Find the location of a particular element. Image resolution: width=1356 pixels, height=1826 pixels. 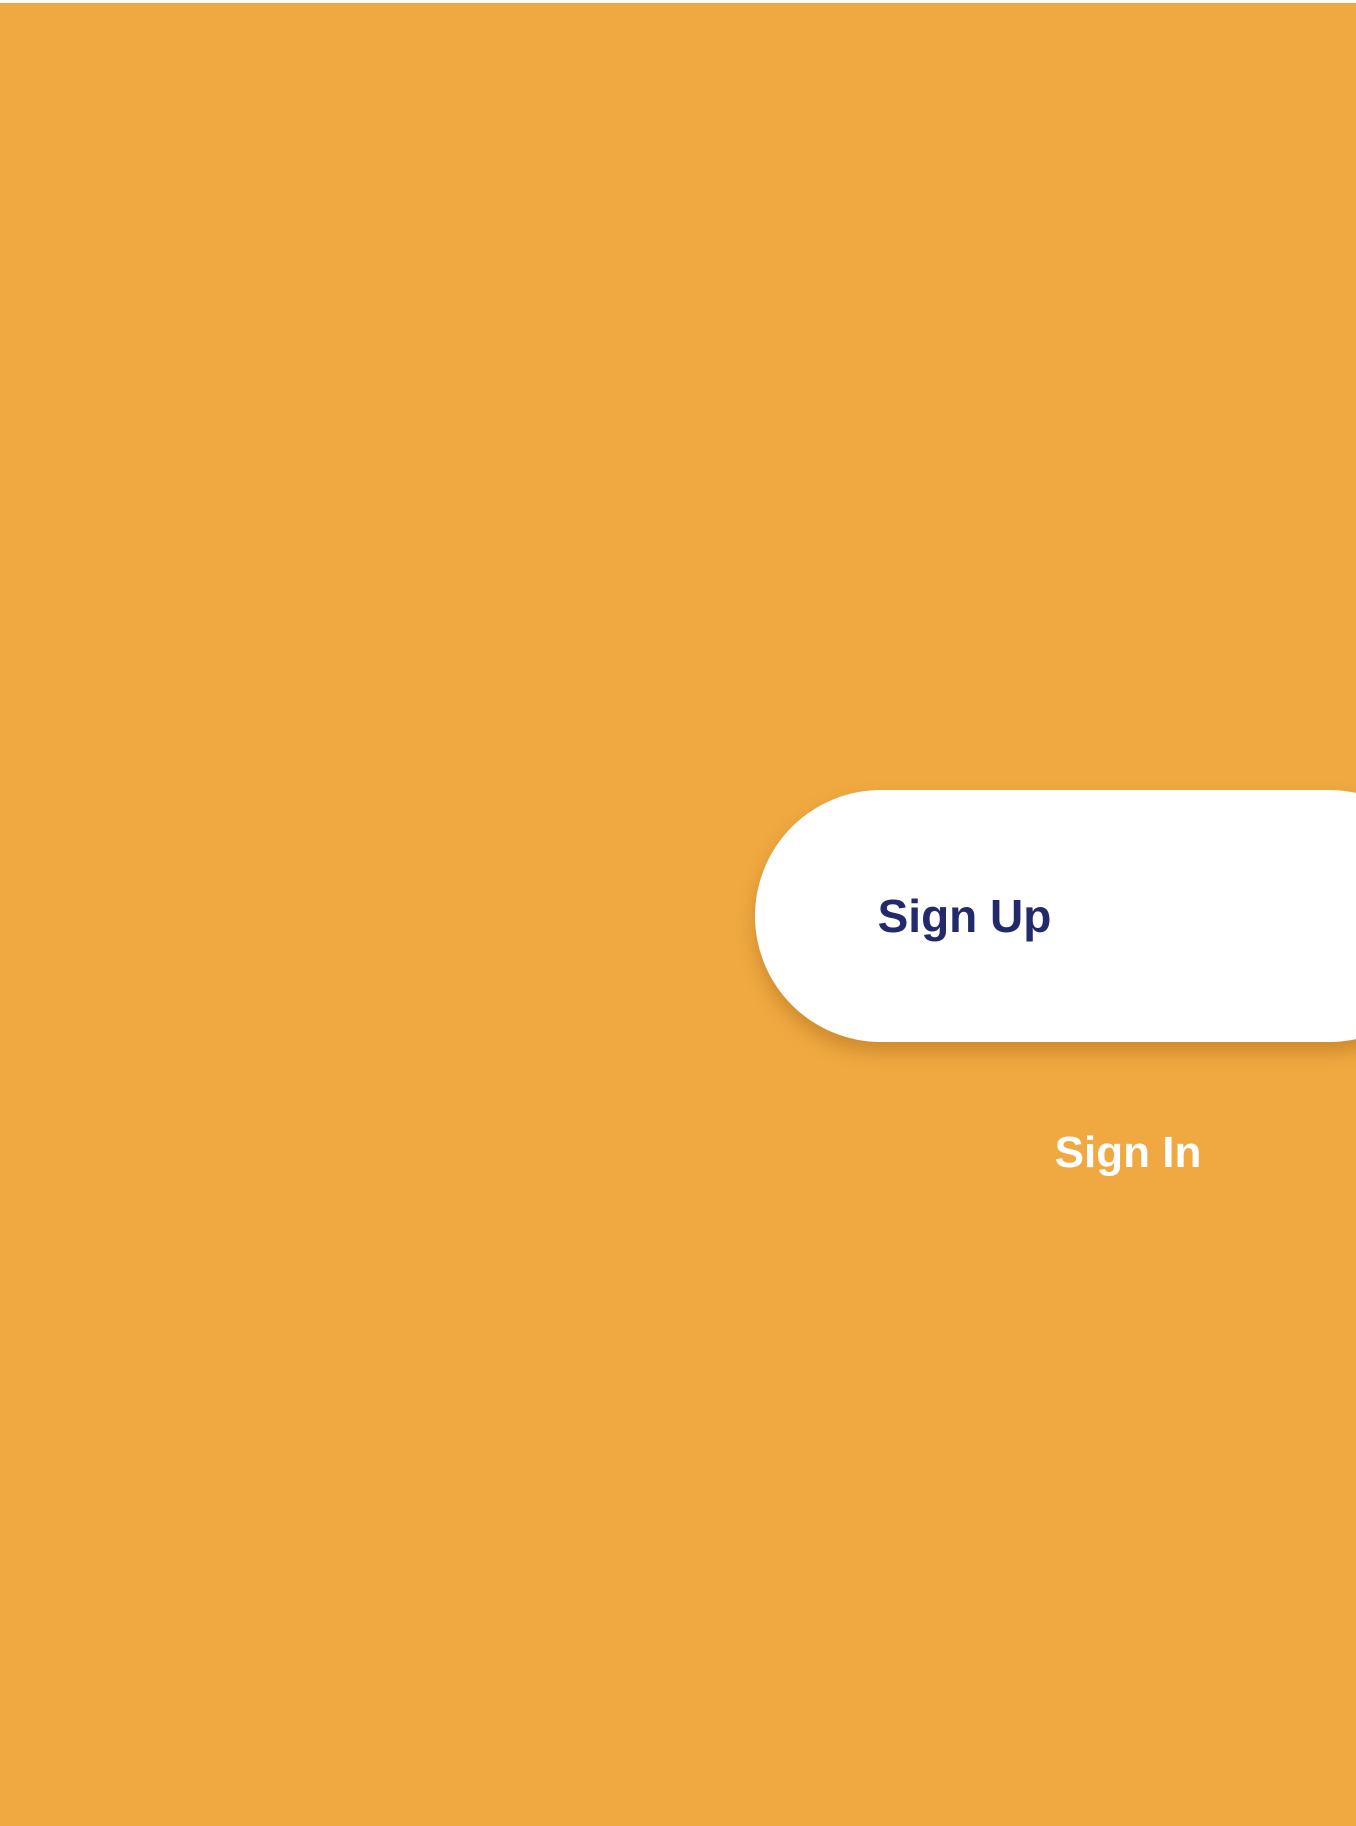

sign-up-button: Sign Up is located at coordinates (1055, 916).